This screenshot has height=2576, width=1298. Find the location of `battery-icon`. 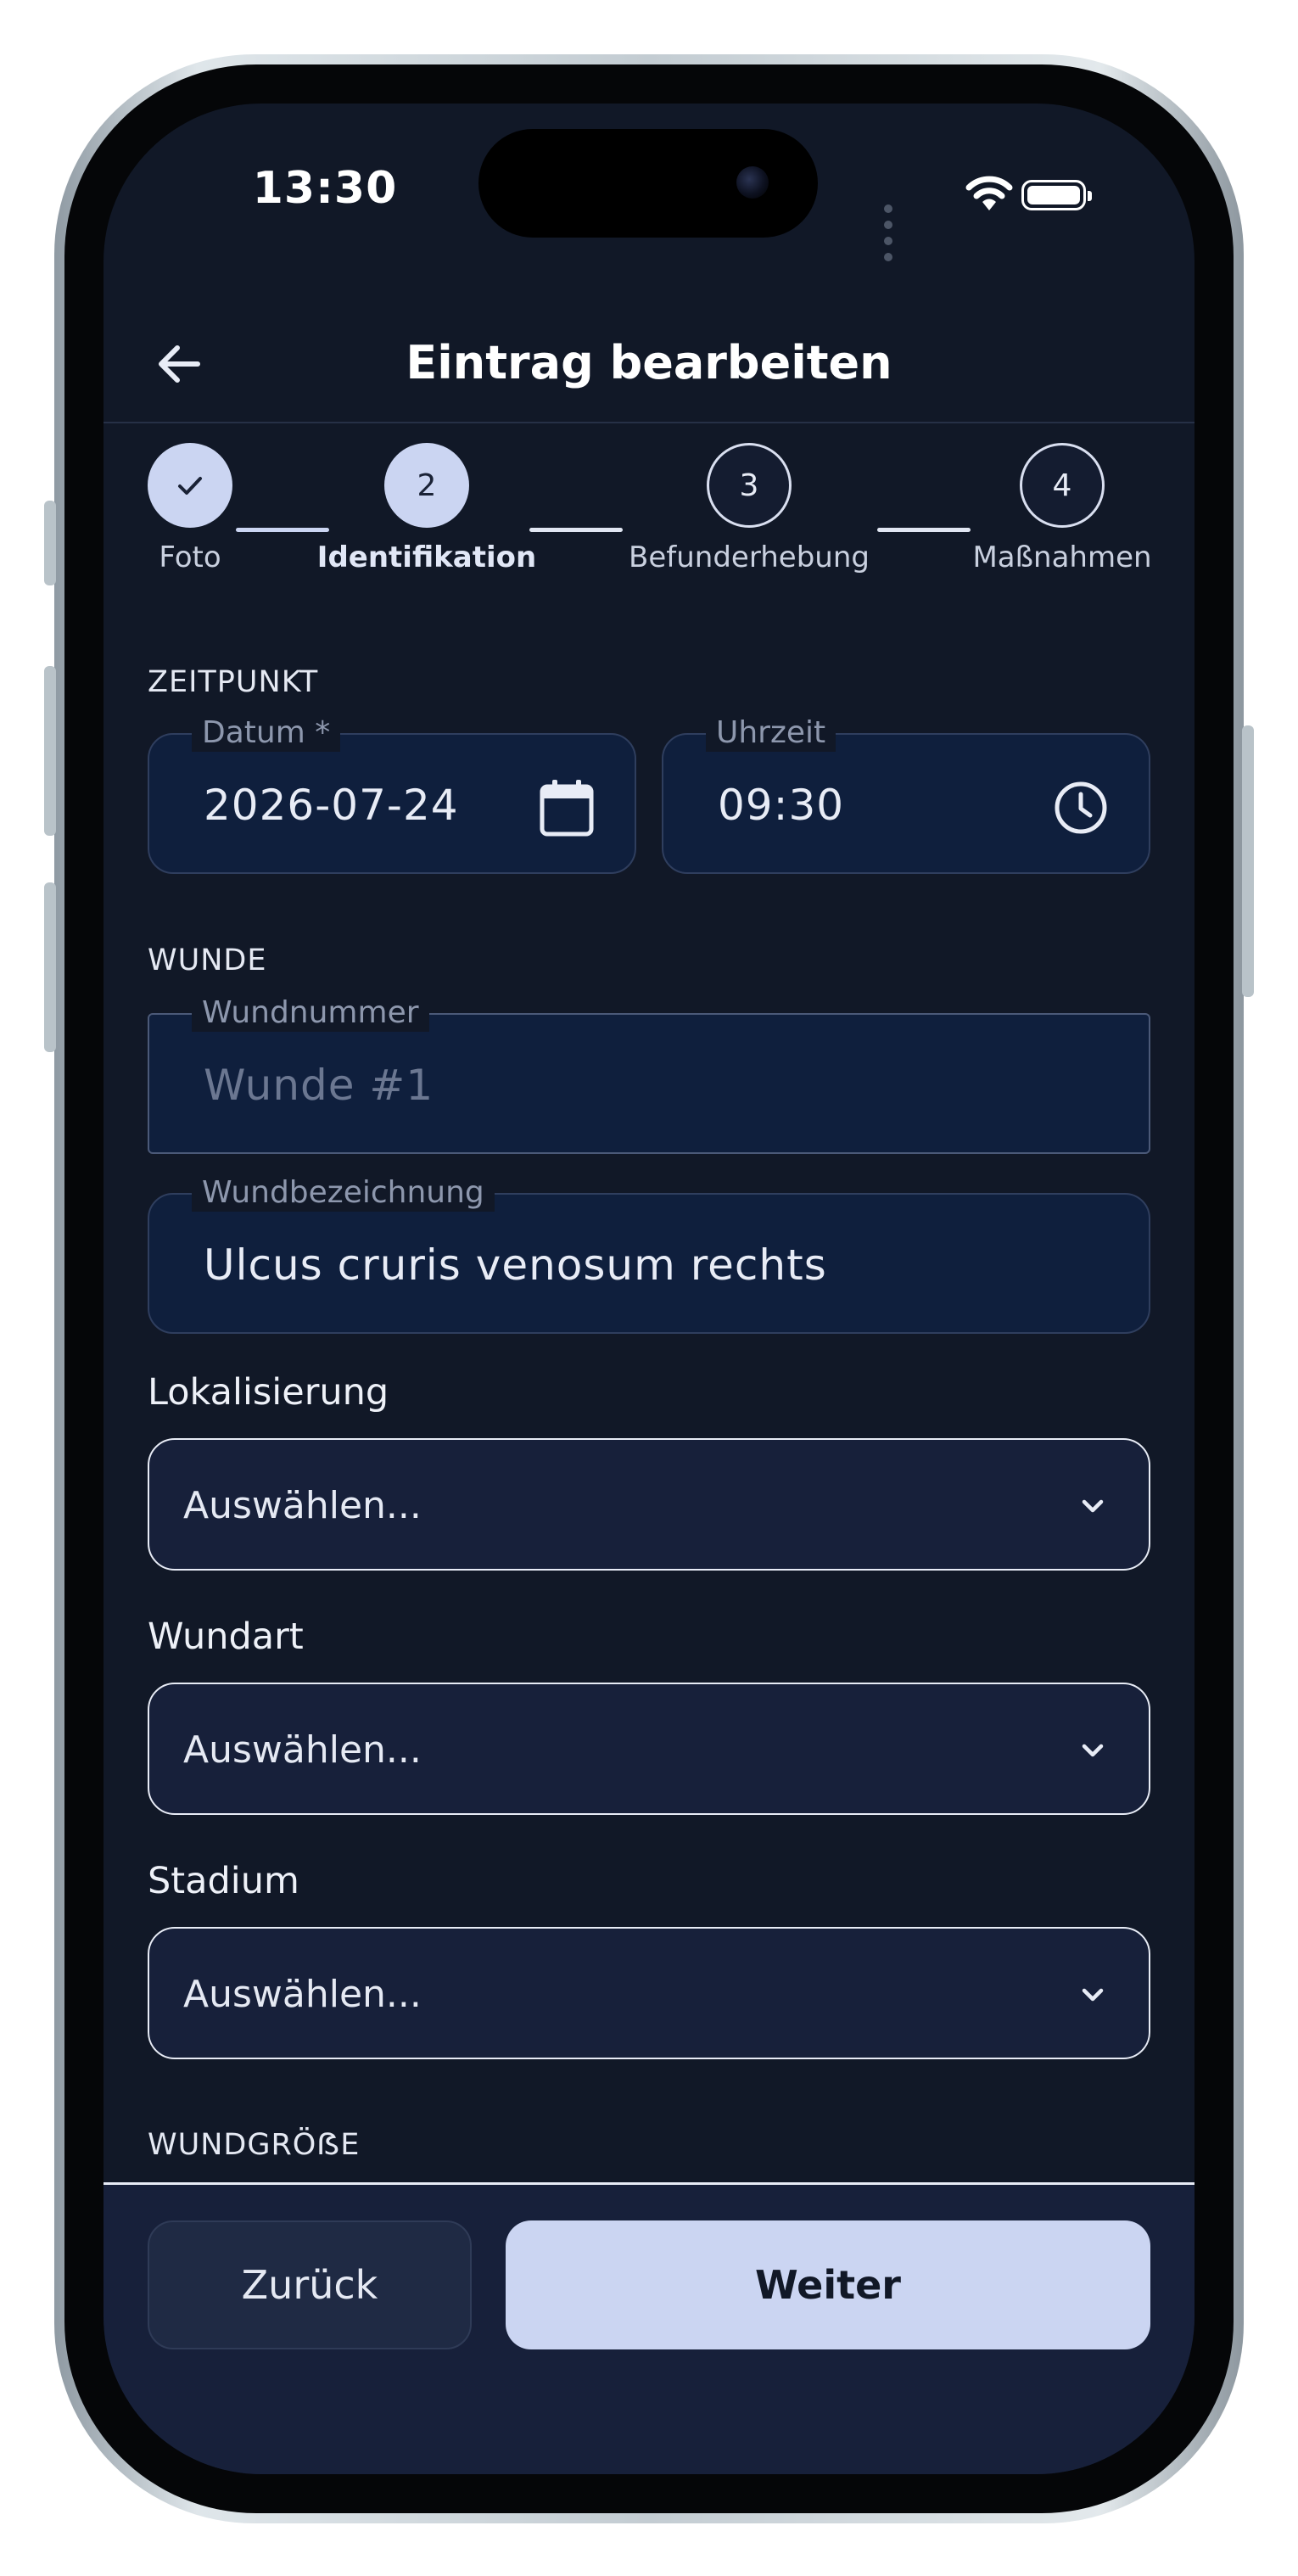

battery-icon is located at coordinates (1056, 195).